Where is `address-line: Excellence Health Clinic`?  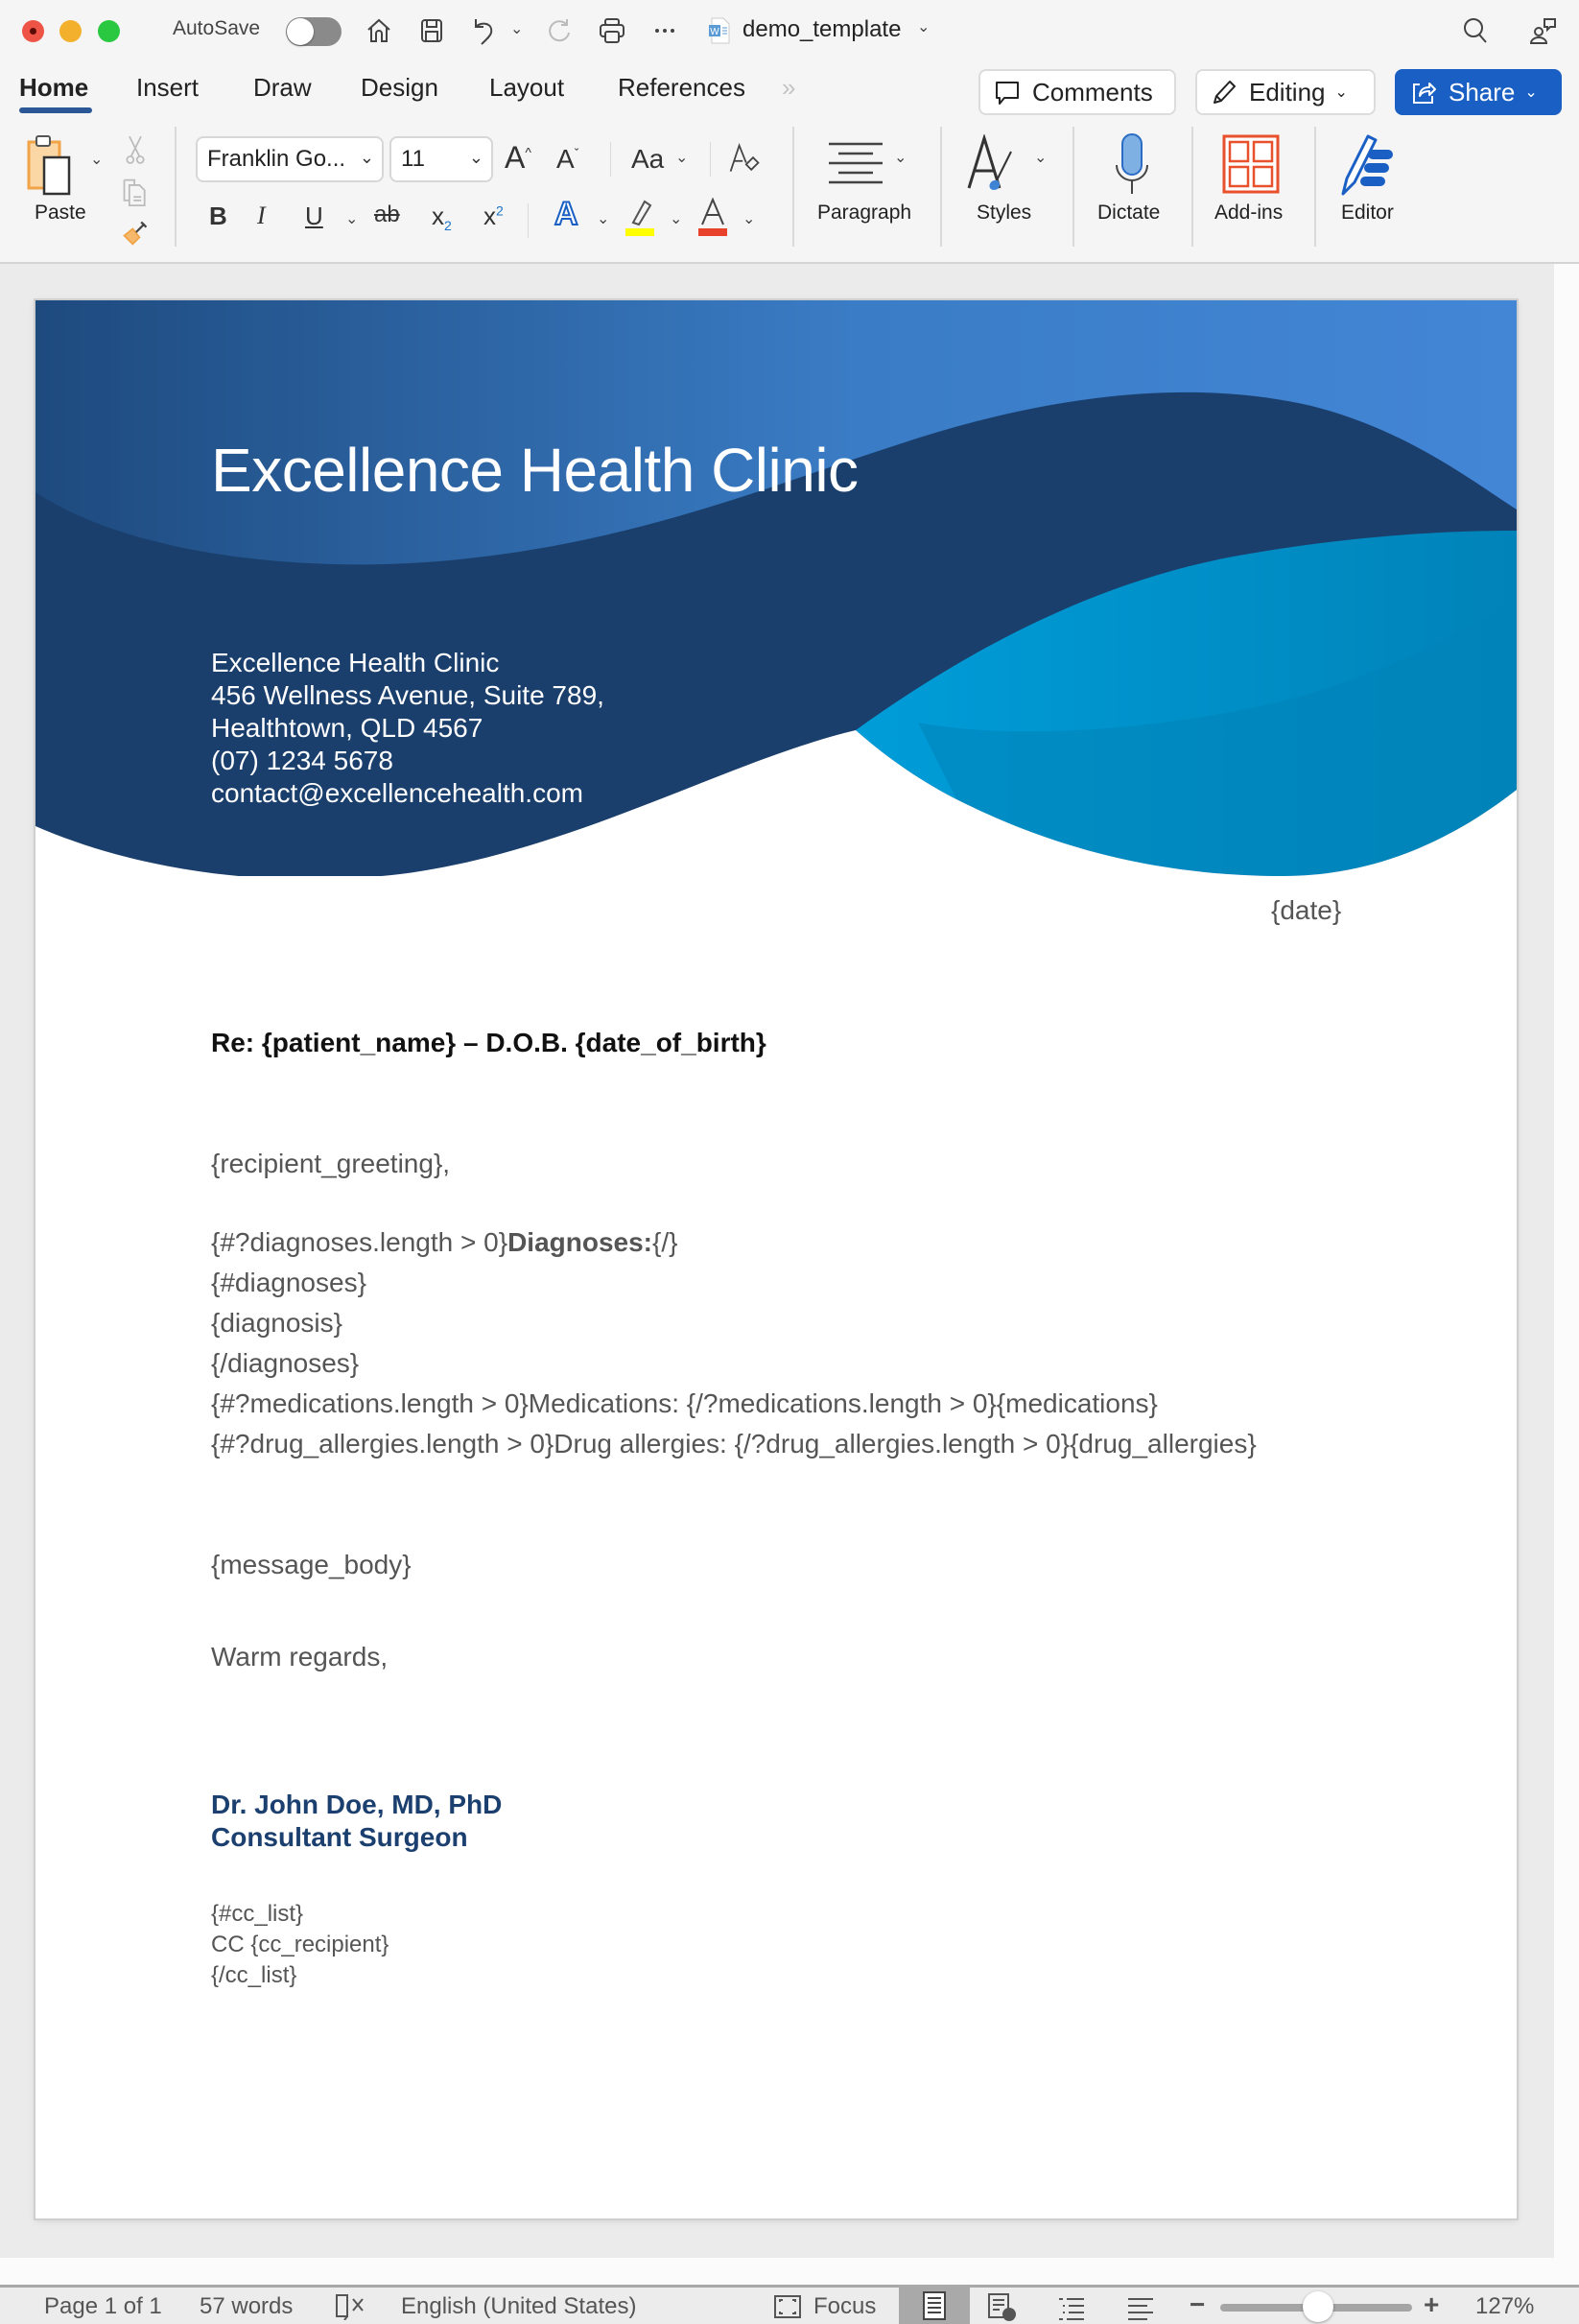
address-line: Excellence Health Clinic is located at coordinates (355, 663).